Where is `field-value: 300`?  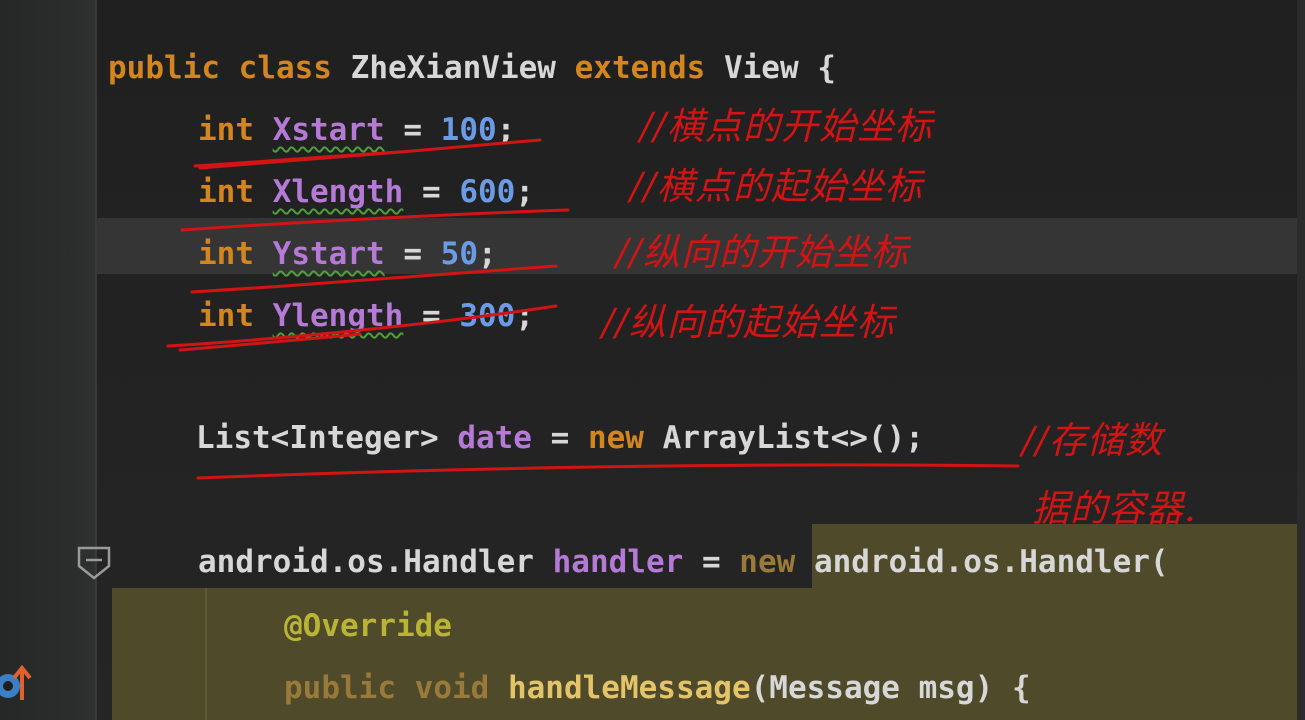
field-value: 300 is located at coordinates (487, 316).